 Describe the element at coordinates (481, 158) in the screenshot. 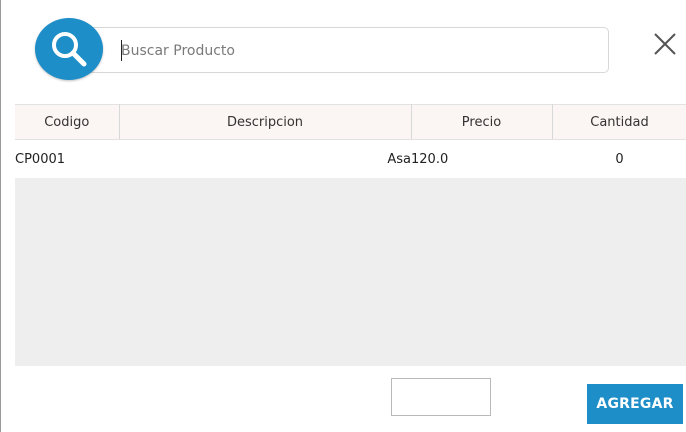

I see `cell-precio: 120.0` at that location.